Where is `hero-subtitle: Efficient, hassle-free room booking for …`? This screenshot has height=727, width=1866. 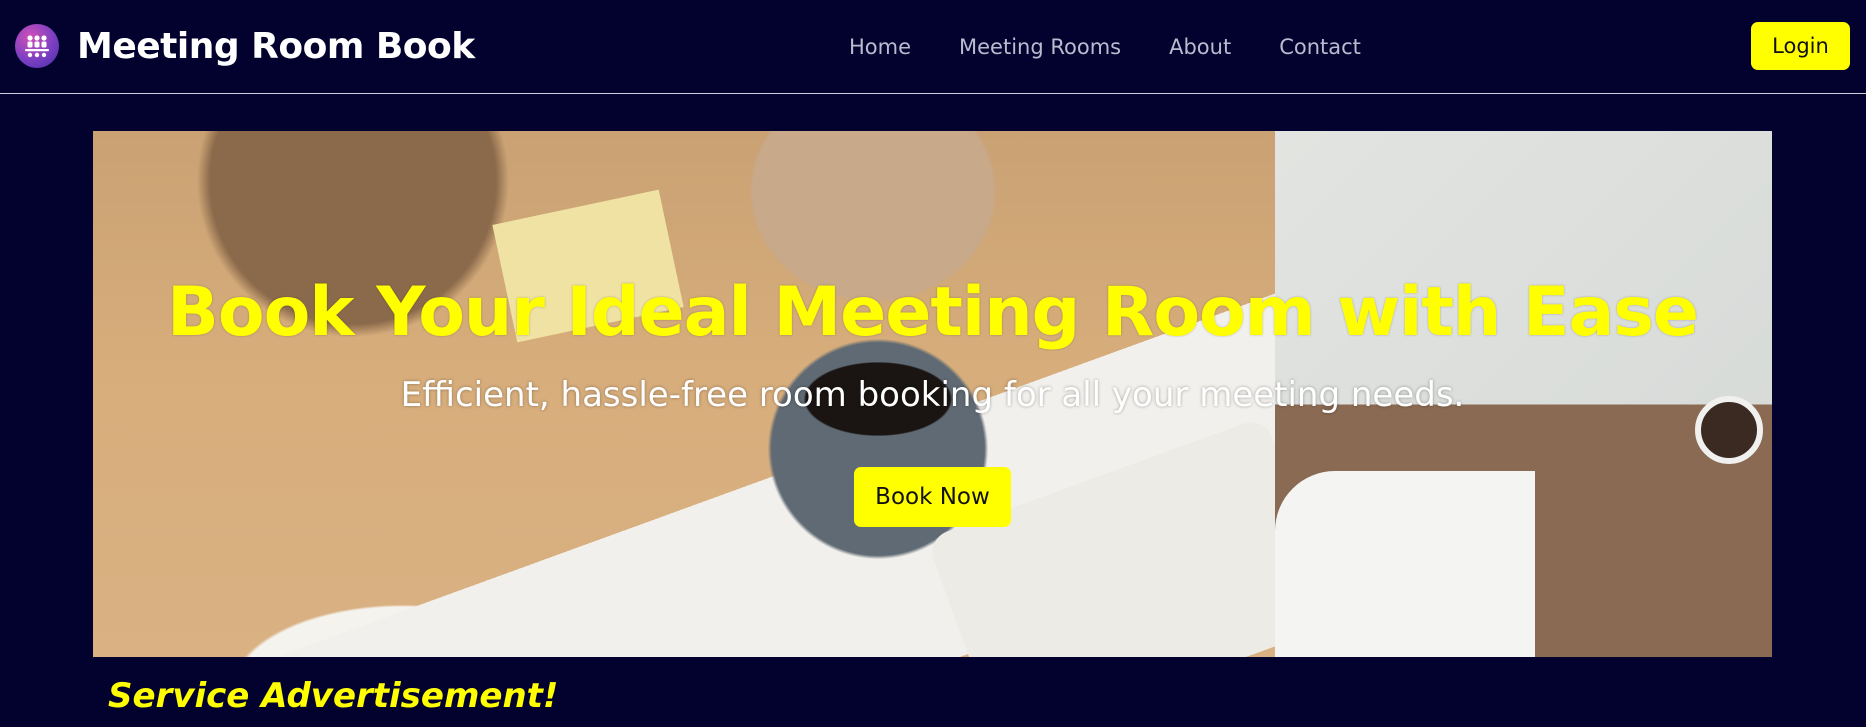 hero-subtitle: Efficient, hassle-free room booking for … is located at coordinates (932, 395).